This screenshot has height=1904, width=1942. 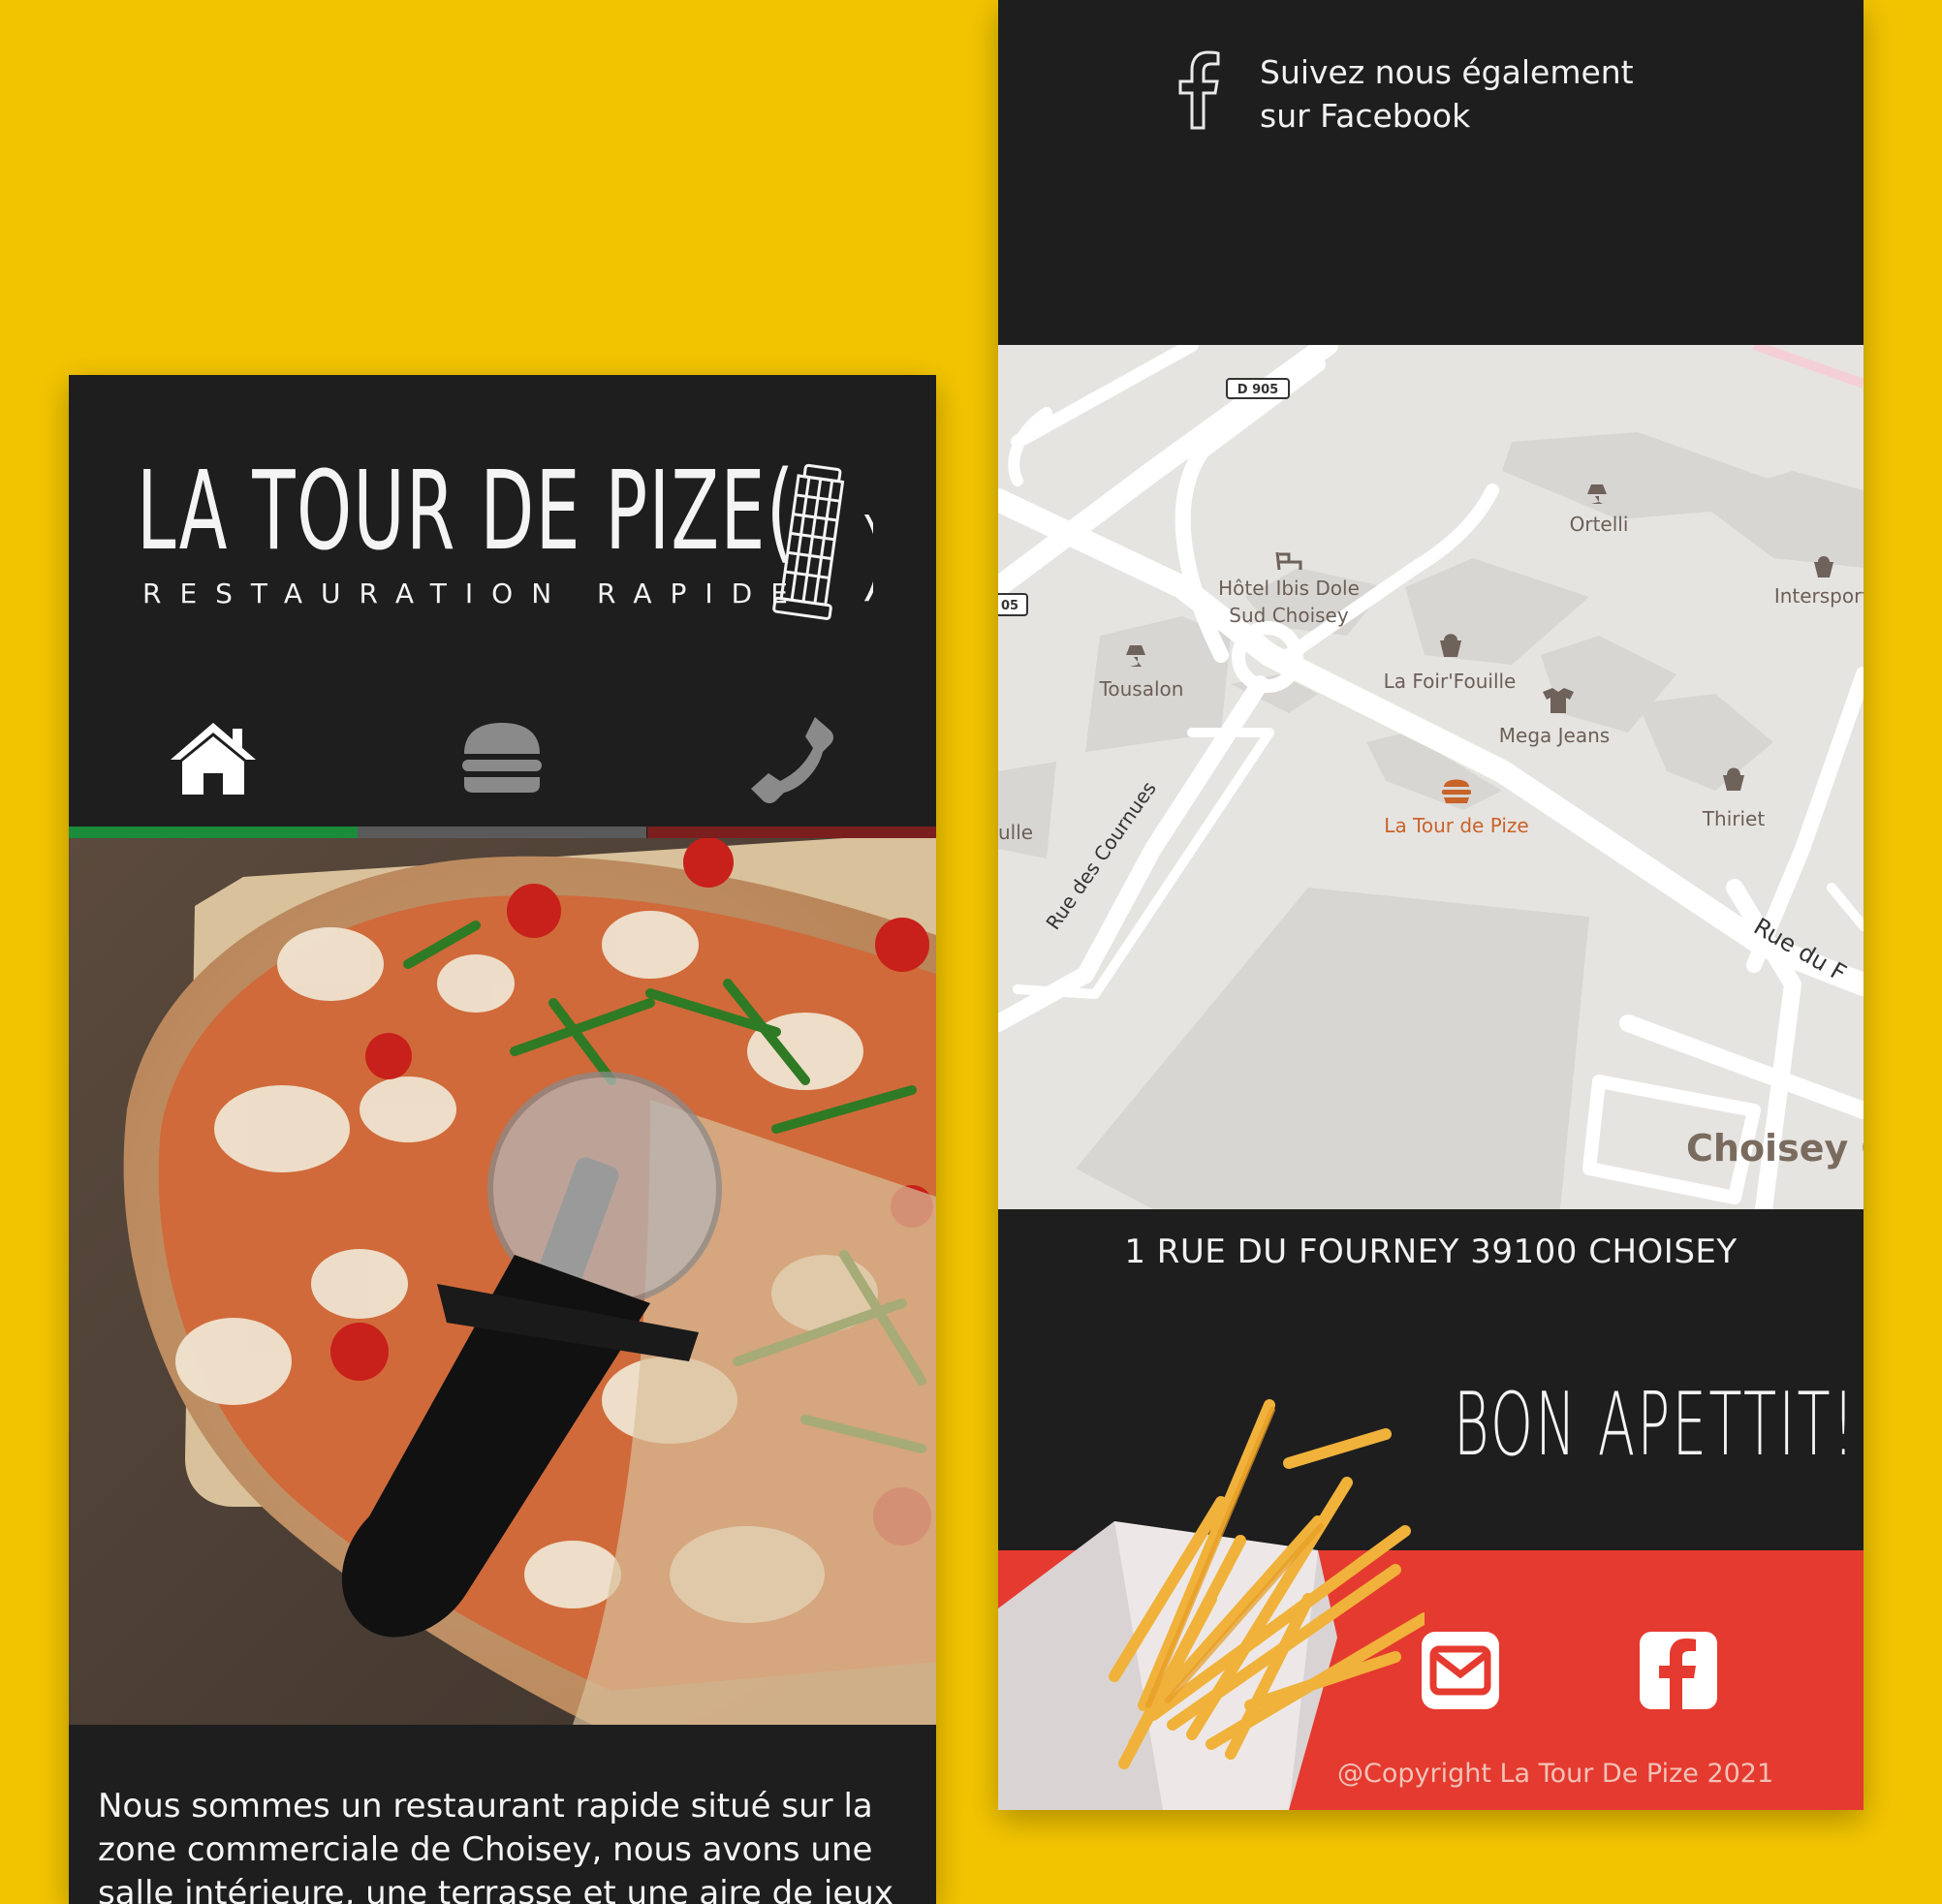 What do you see at coordinates (1447, 72) in the screenshot?
I see `facebook-follow-line1: Suivez nous également` at bounding box center [1447, 72].